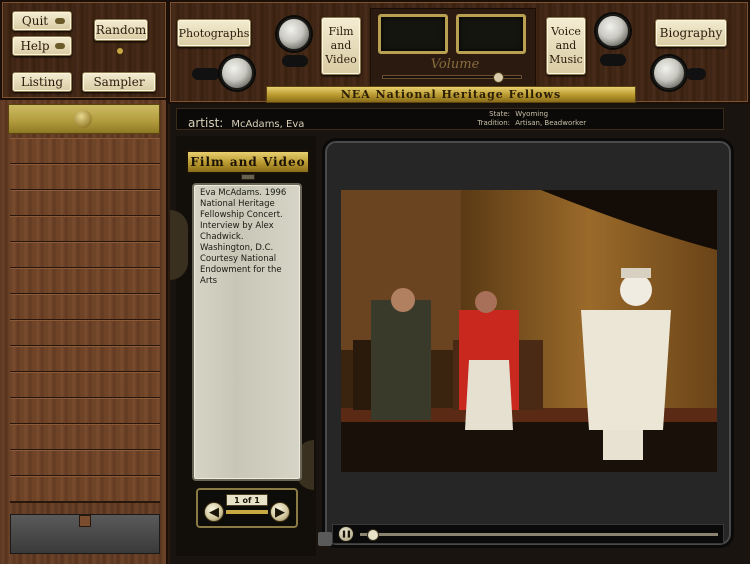 This screenshot has height=564, width=750. I want to click on pause-icon: ❚❚, so click(346, 534).